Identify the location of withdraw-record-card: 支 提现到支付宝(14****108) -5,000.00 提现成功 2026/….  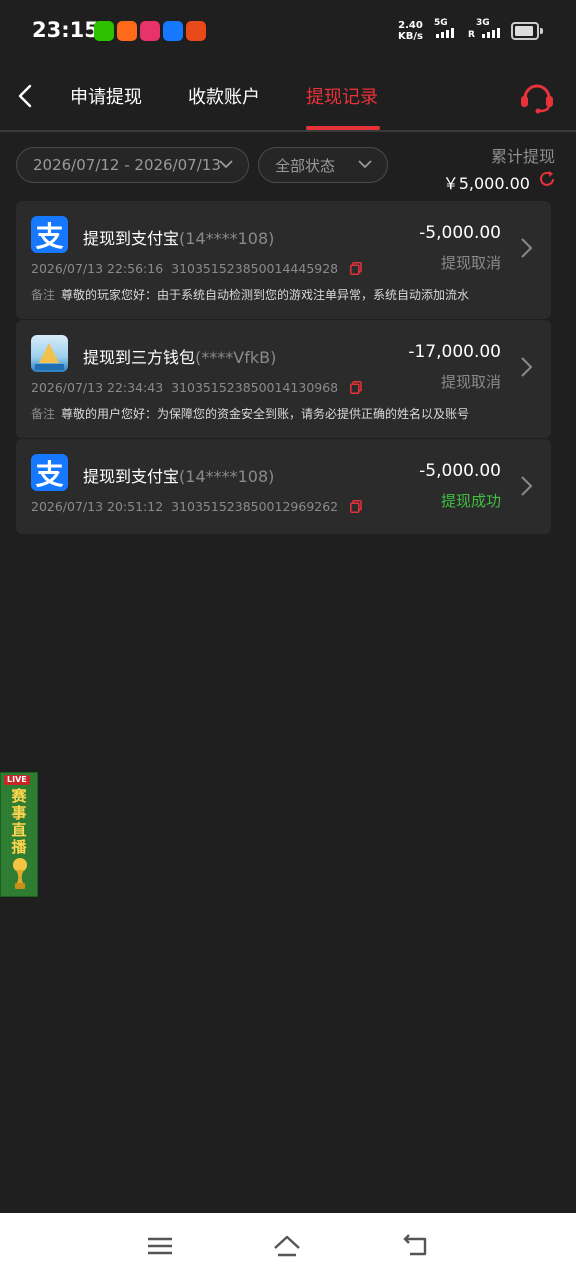
(283, 486).